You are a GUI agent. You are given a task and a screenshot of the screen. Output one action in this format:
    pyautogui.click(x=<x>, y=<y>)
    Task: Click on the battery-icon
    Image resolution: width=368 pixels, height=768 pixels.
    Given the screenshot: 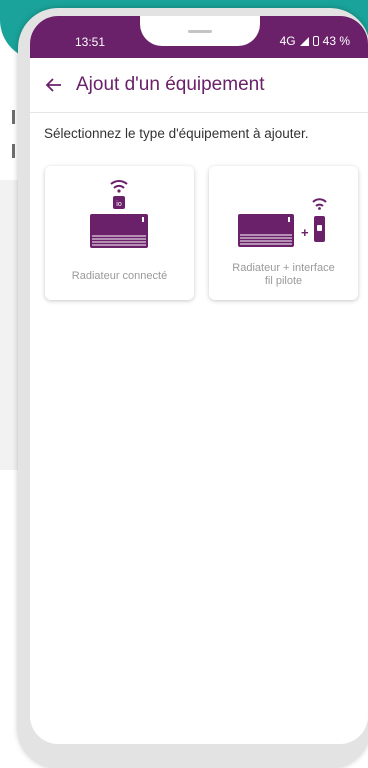 What is the action you would take?
    pyautogui.click(x=315, y=41)
    